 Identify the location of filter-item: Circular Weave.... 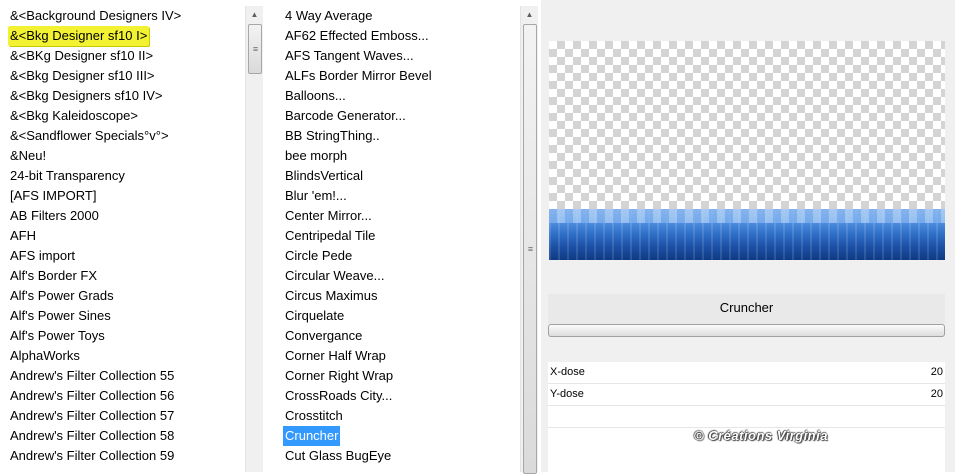
(334, 276).